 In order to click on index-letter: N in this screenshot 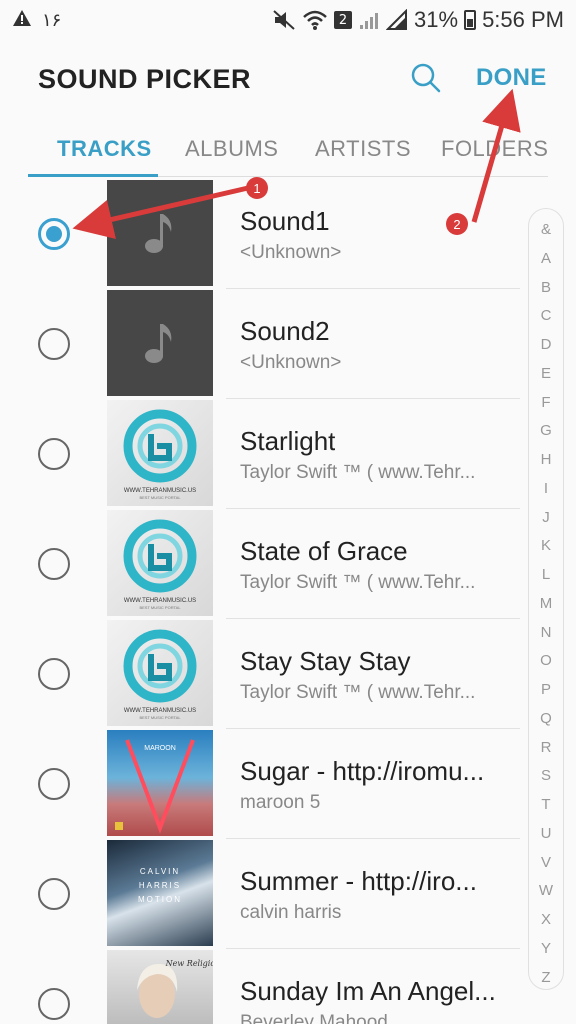, I will do `click(546, 632)`.